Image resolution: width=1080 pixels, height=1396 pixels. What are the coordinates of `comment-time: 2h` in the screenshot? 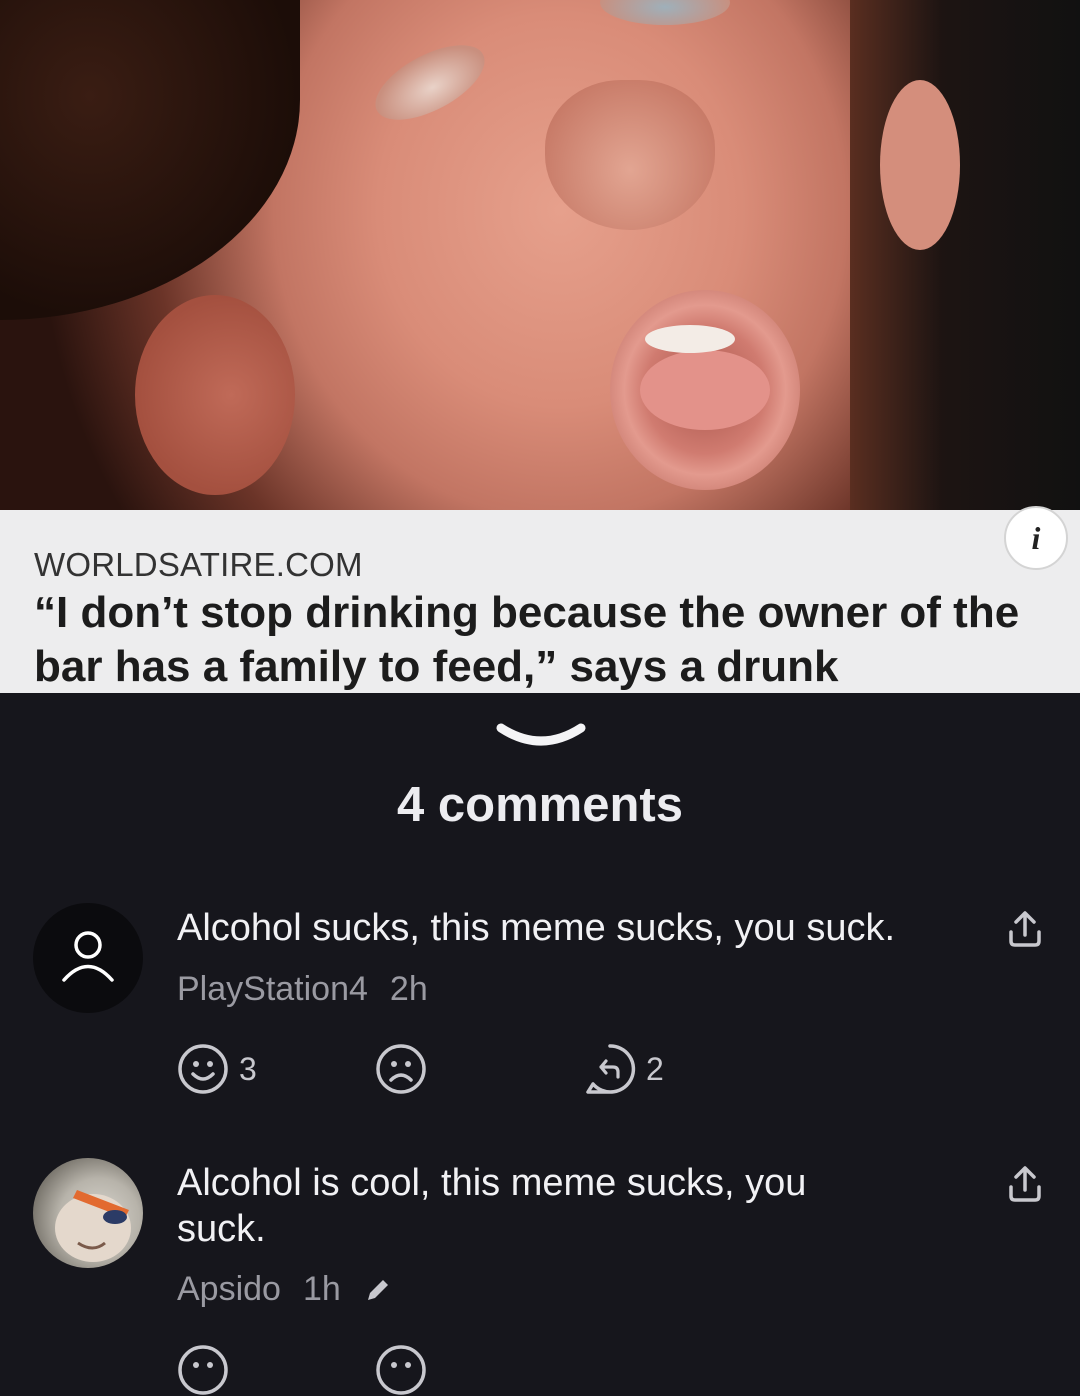 It's located at (408, 989).